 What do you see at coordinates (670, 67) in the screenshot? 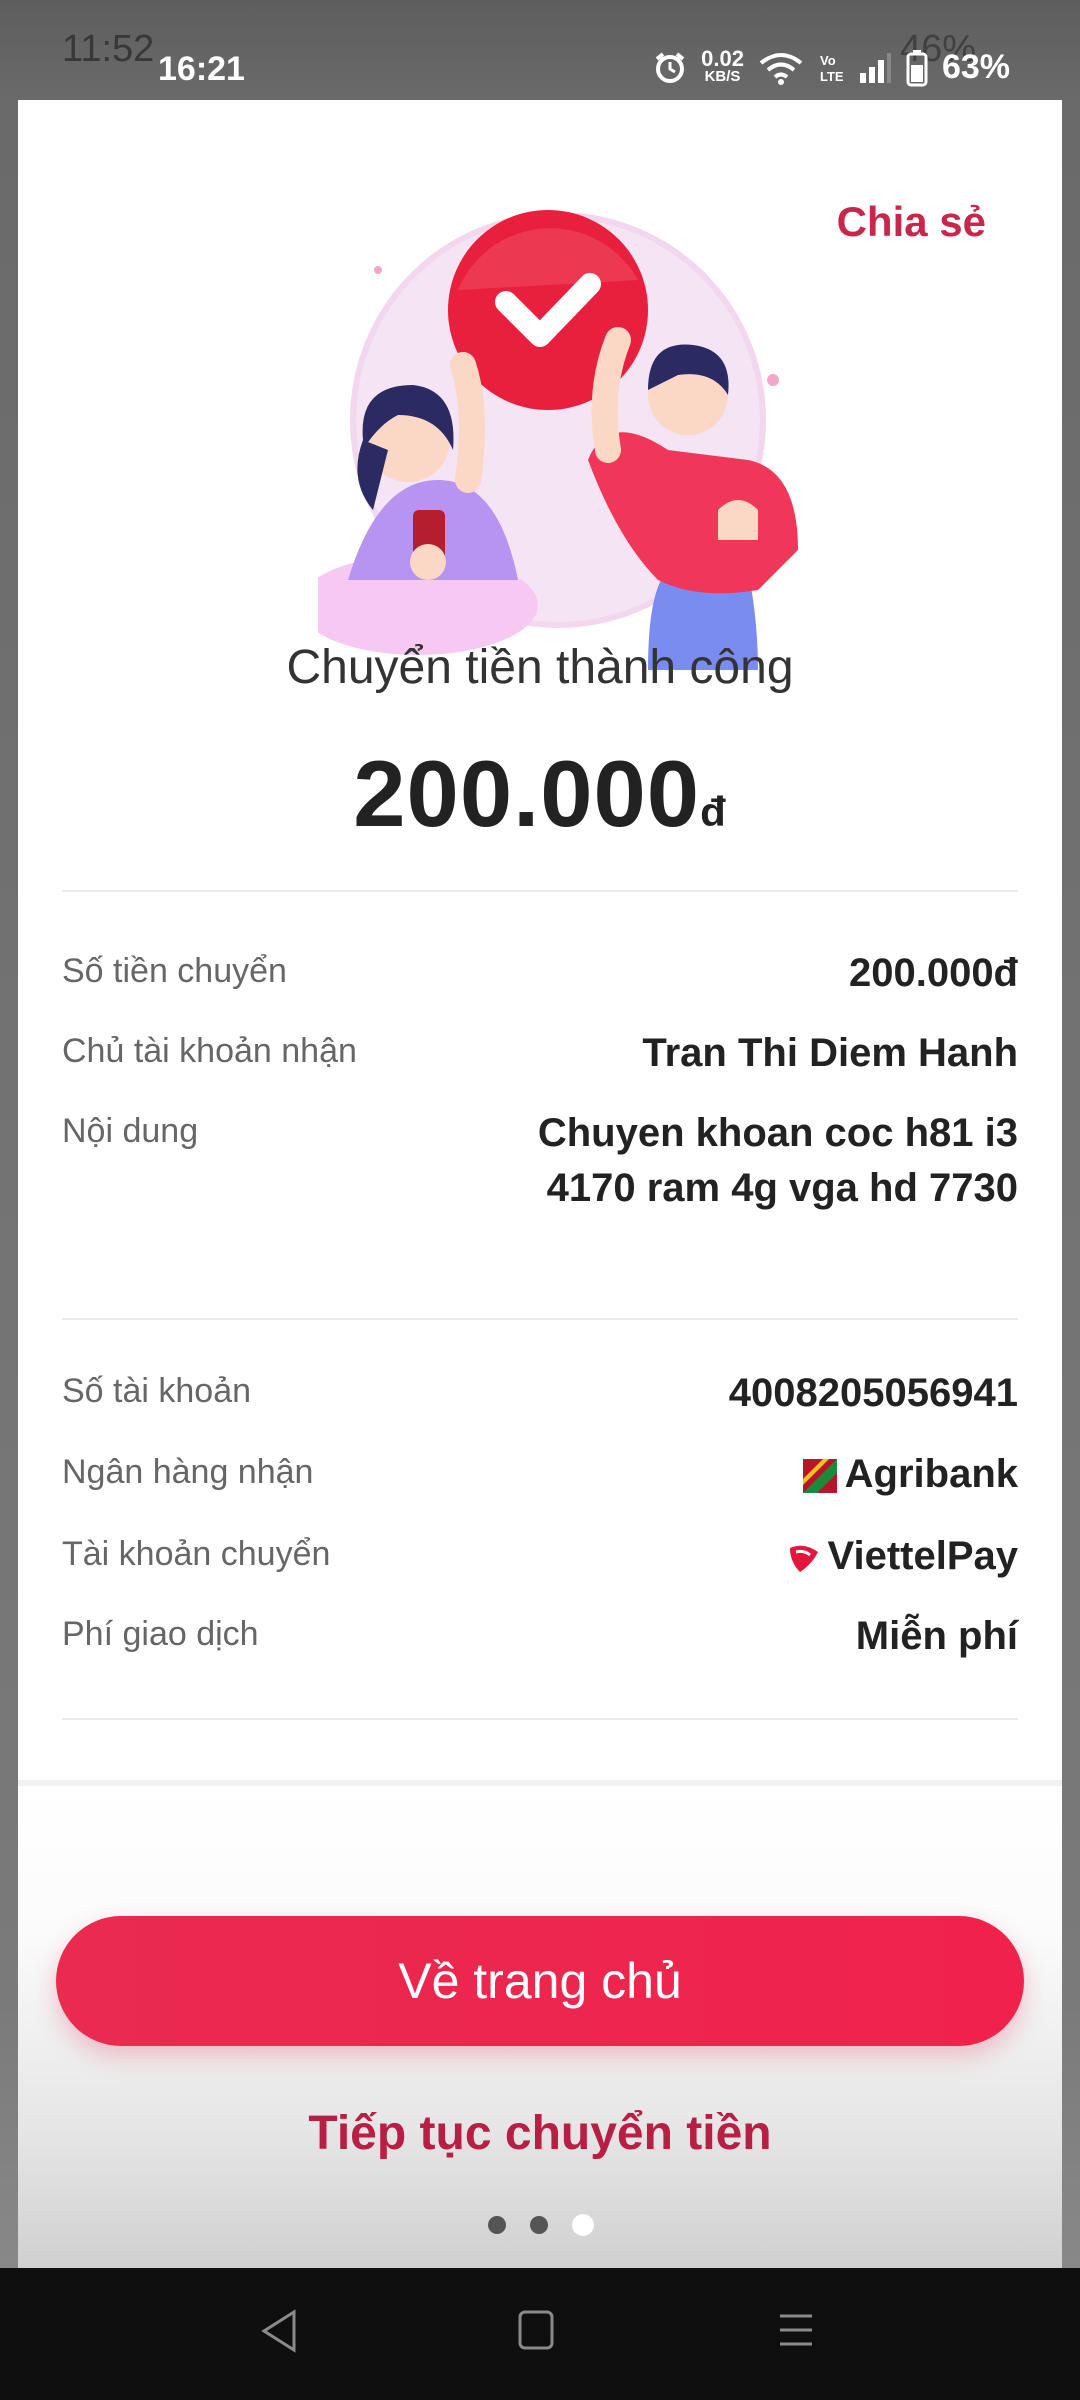
I see `alarm-icon` at bounding box center [670, 67].